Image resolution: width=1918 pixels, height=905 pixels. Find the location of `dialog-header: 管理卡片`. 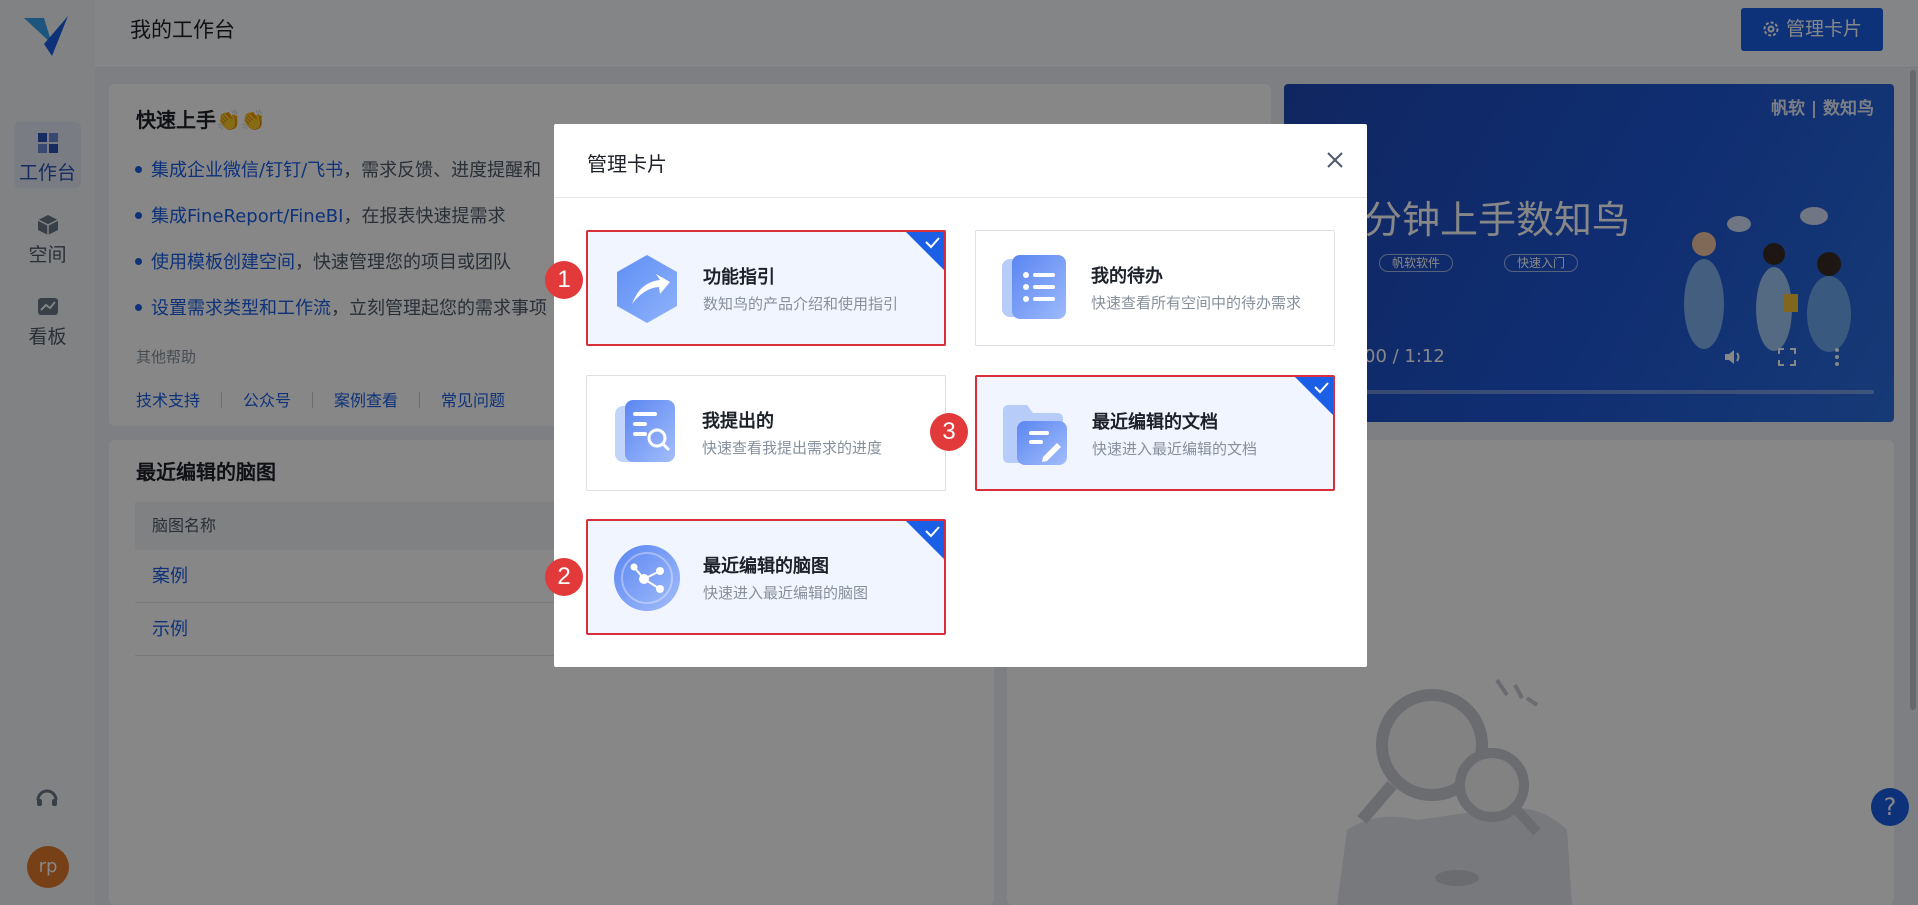

dialog-header: 管理卡片 is located at coordinates (960, 161).